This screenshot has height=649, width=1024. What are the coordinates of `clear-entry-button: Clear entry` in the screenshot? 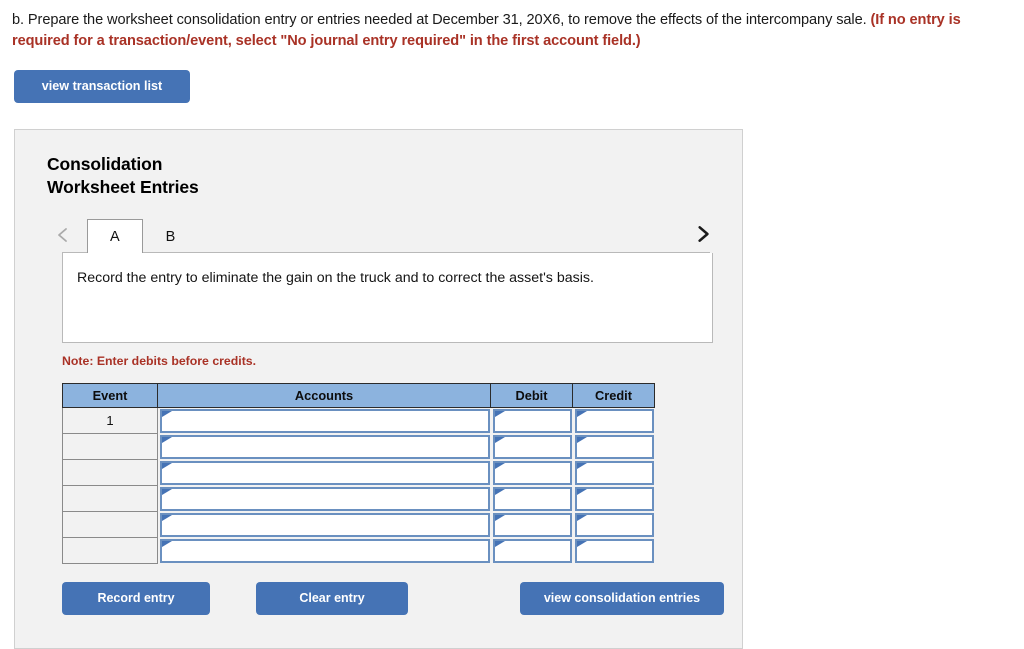 It's located at (332, 599).